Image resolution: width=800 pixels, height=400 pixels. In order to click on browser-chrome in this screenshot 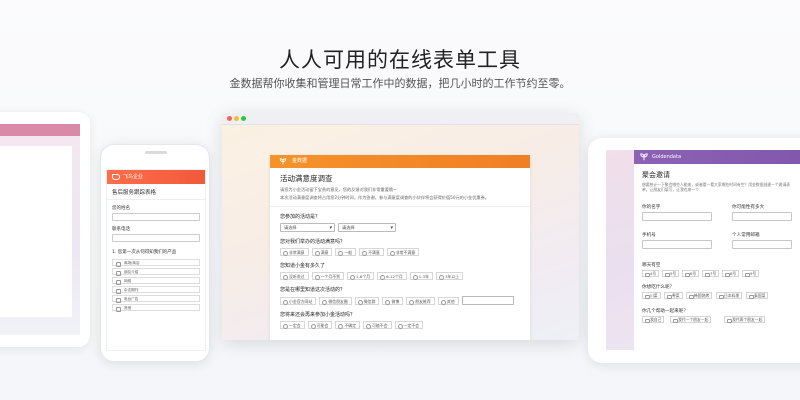, I will do `click(400, 119)`.